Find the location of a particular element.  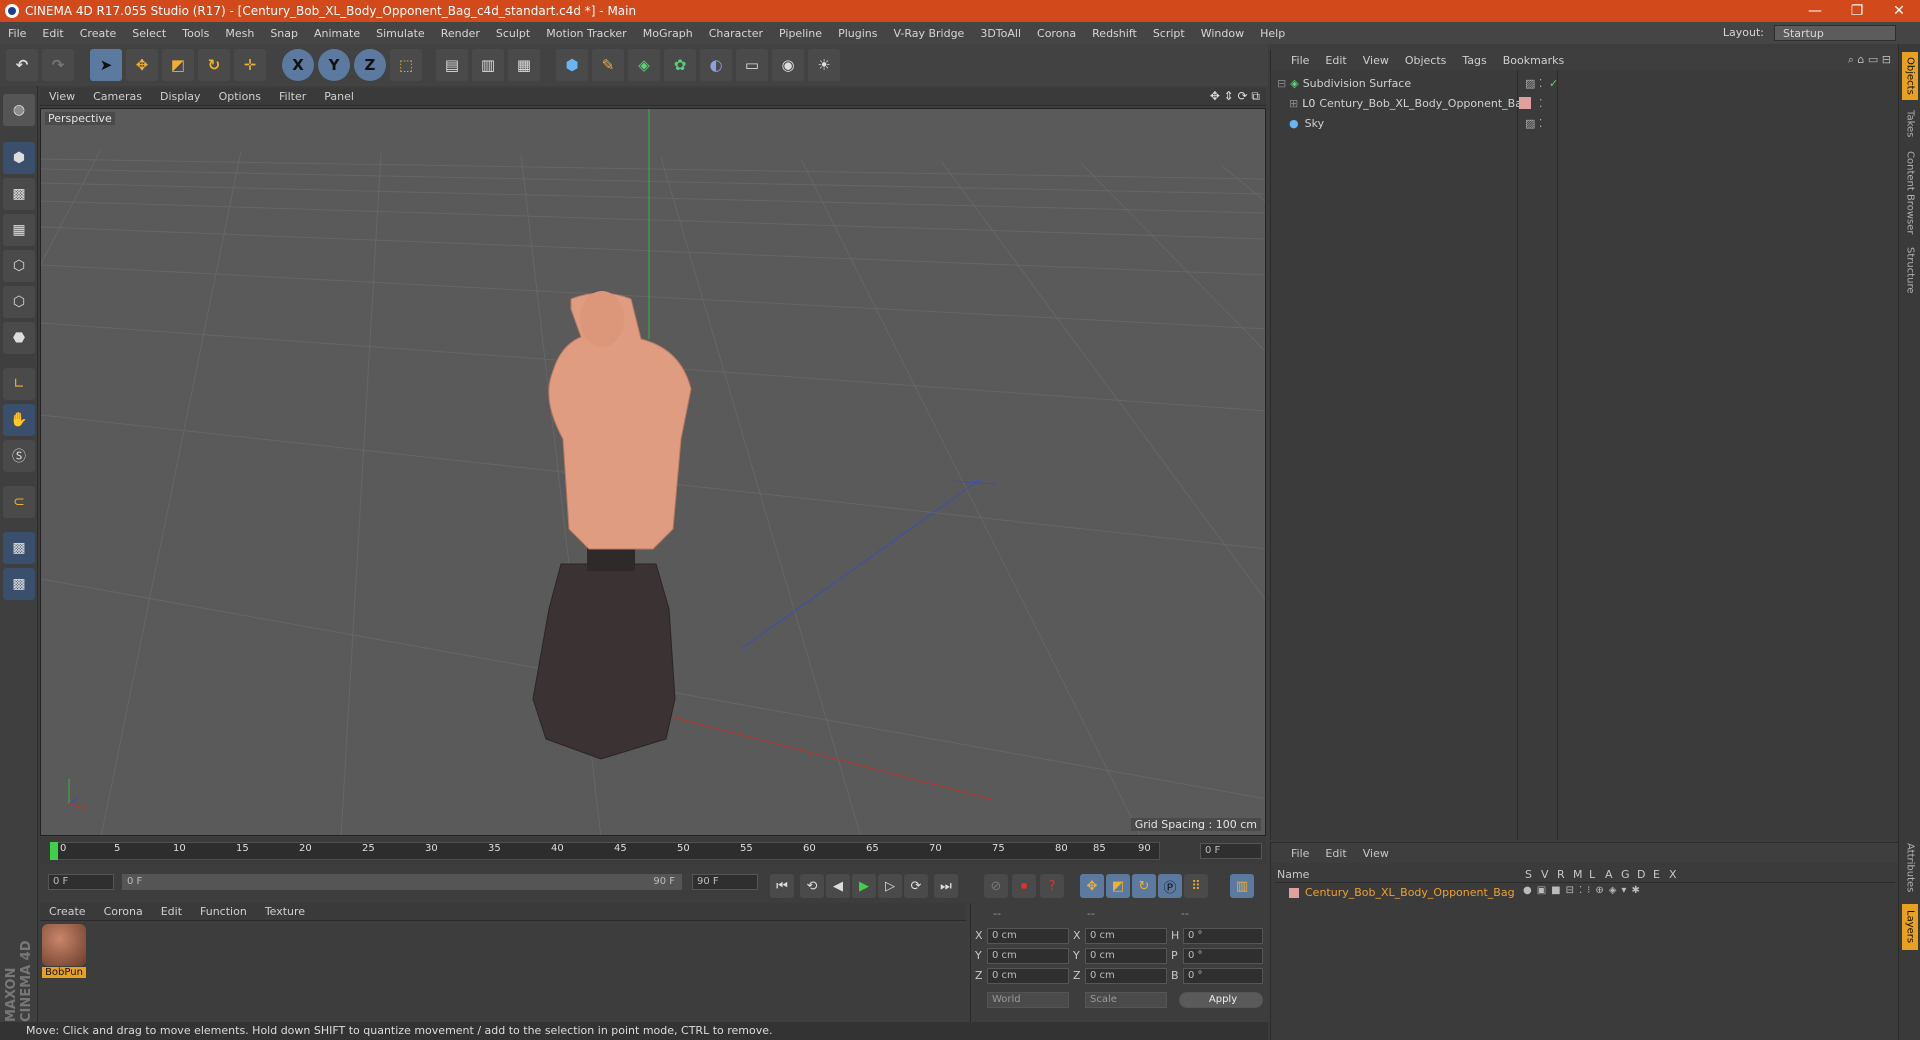

key-scale-icon: ◩ is located at coordinates (1118, 886).